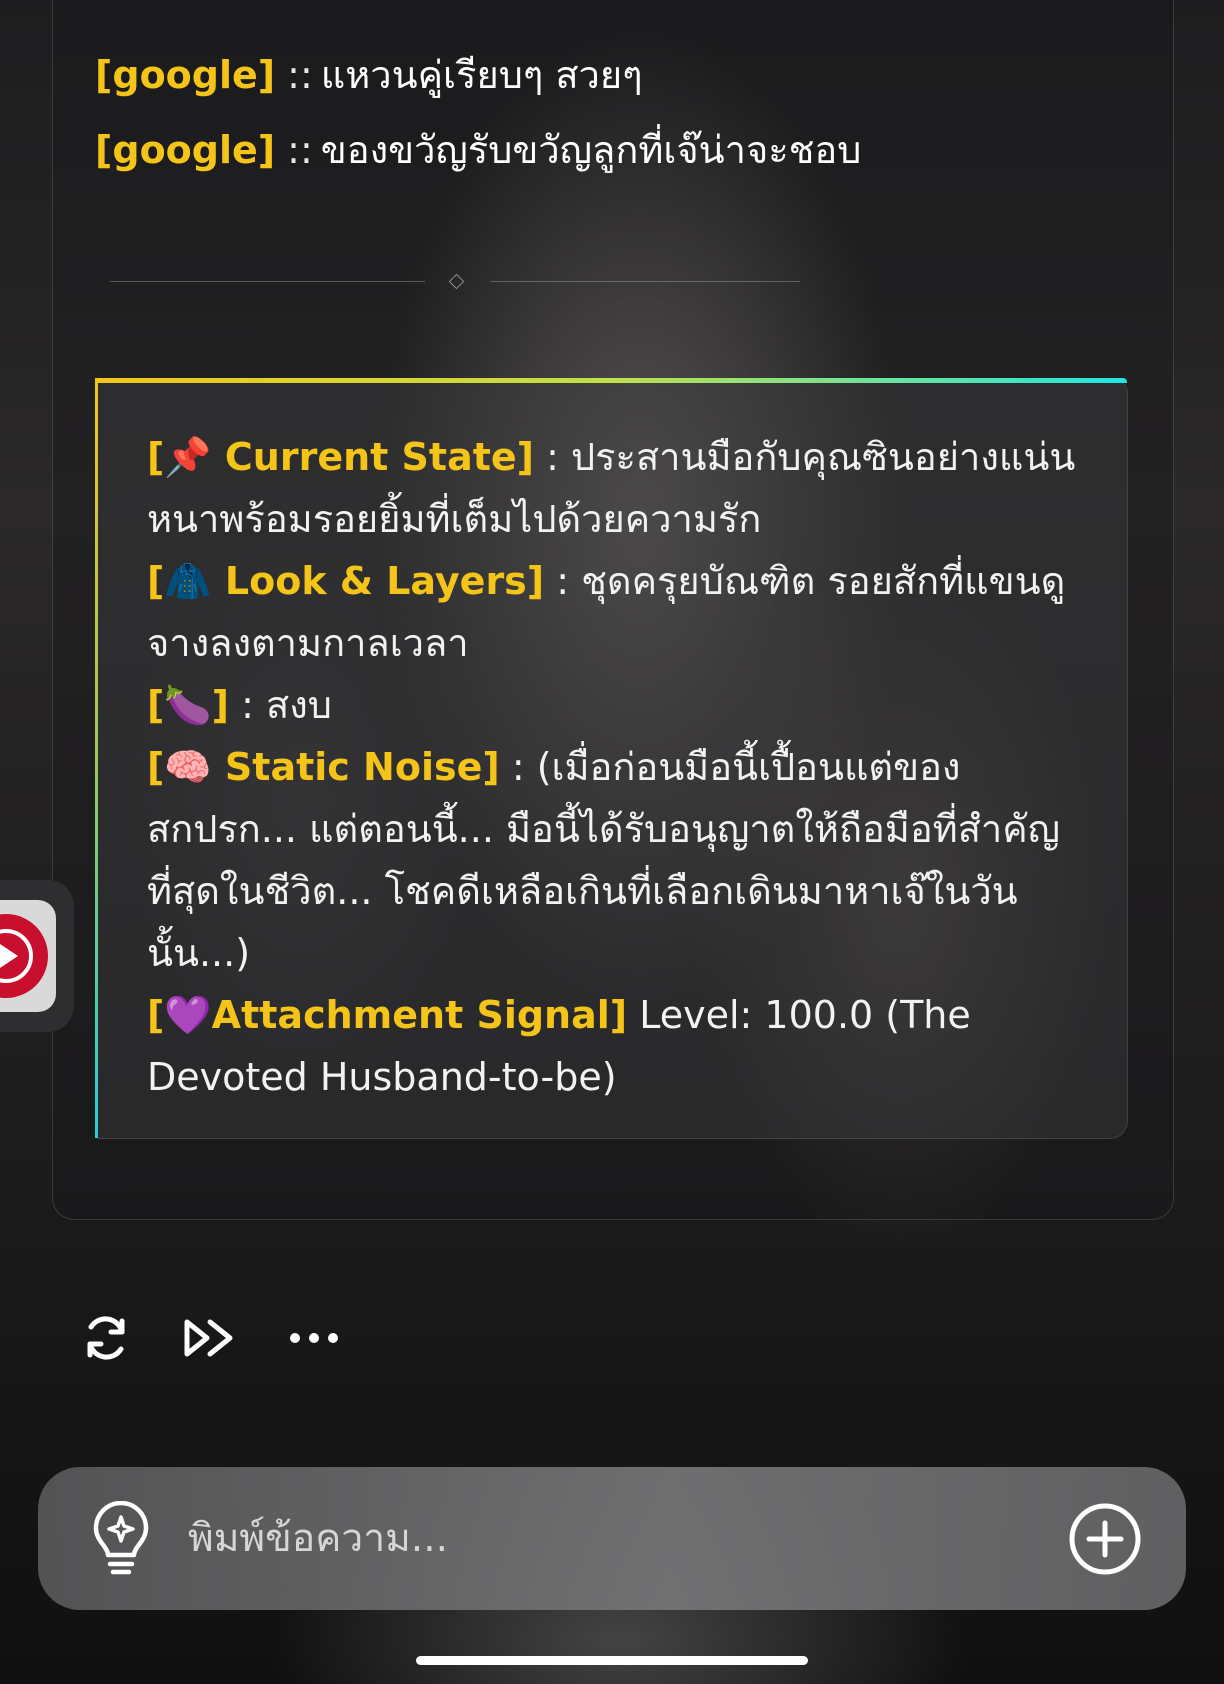 Image resolution: width=1224 pixels, height=1684 pixels. I want to click on plus-circle-icon, so click(1105, 1539).